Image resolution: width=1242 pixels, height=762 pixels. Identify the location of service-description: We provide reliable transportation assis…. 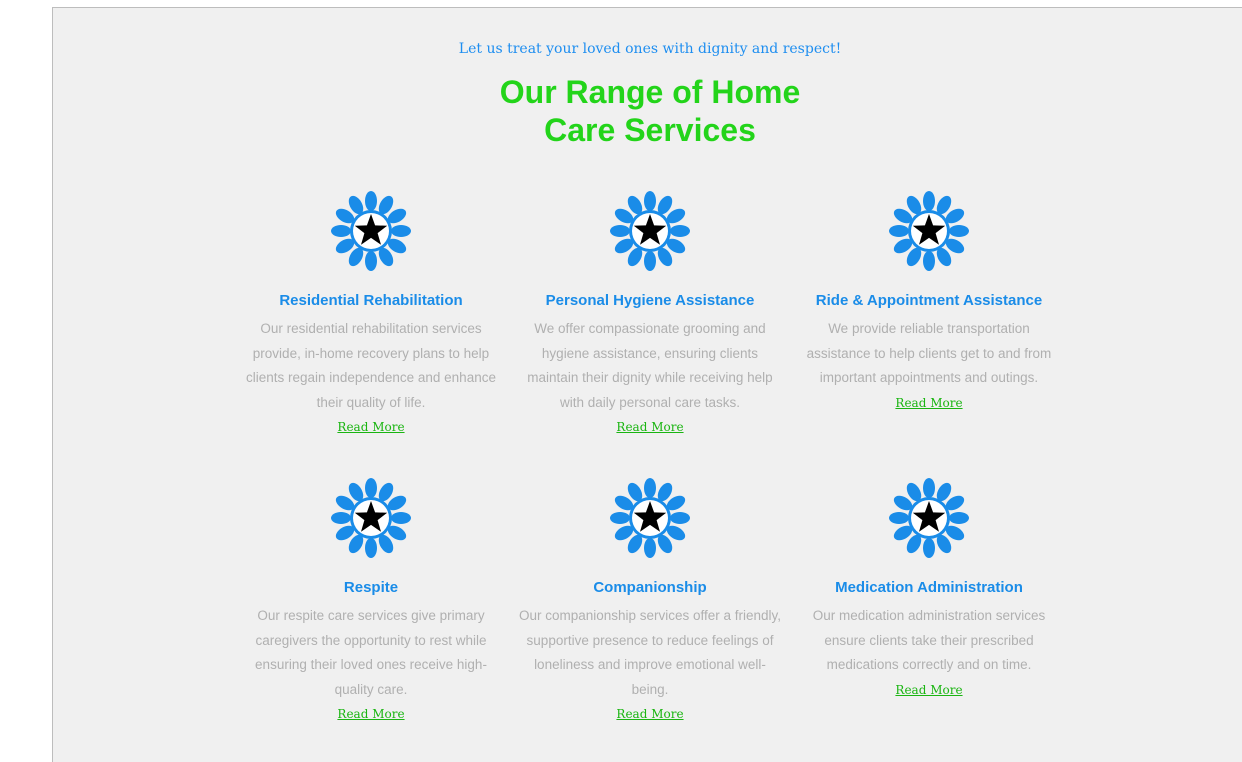
(929, 353).